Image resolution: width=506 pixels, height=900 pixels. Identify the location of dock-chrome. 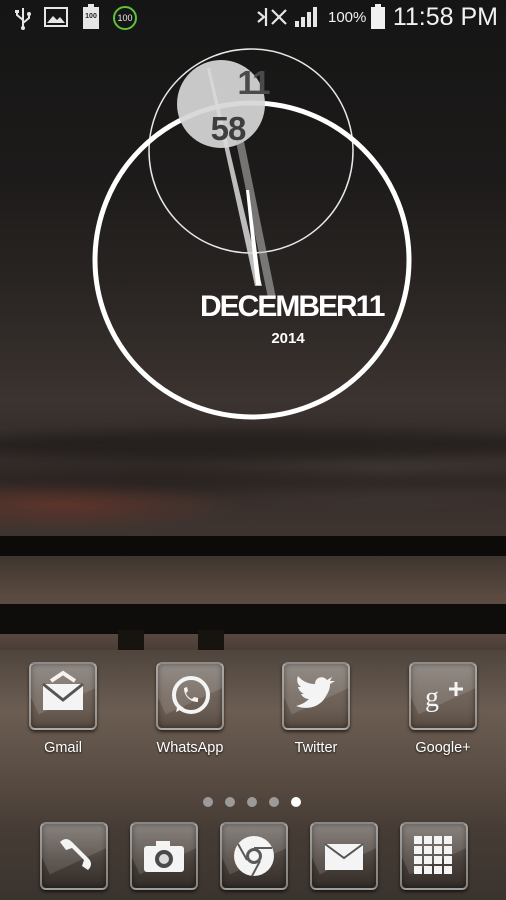
(254, 856).